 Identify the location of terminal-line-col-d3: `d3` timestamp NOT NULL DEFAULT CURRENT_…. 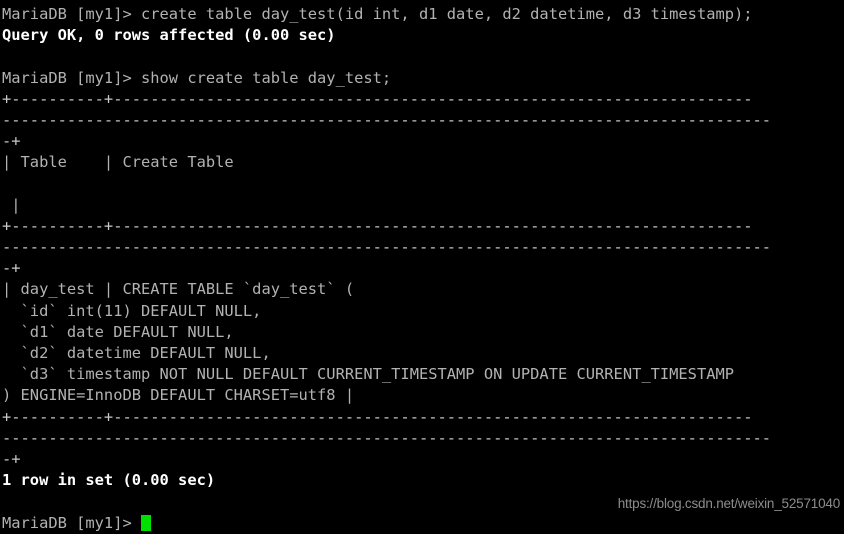
(368, 374).